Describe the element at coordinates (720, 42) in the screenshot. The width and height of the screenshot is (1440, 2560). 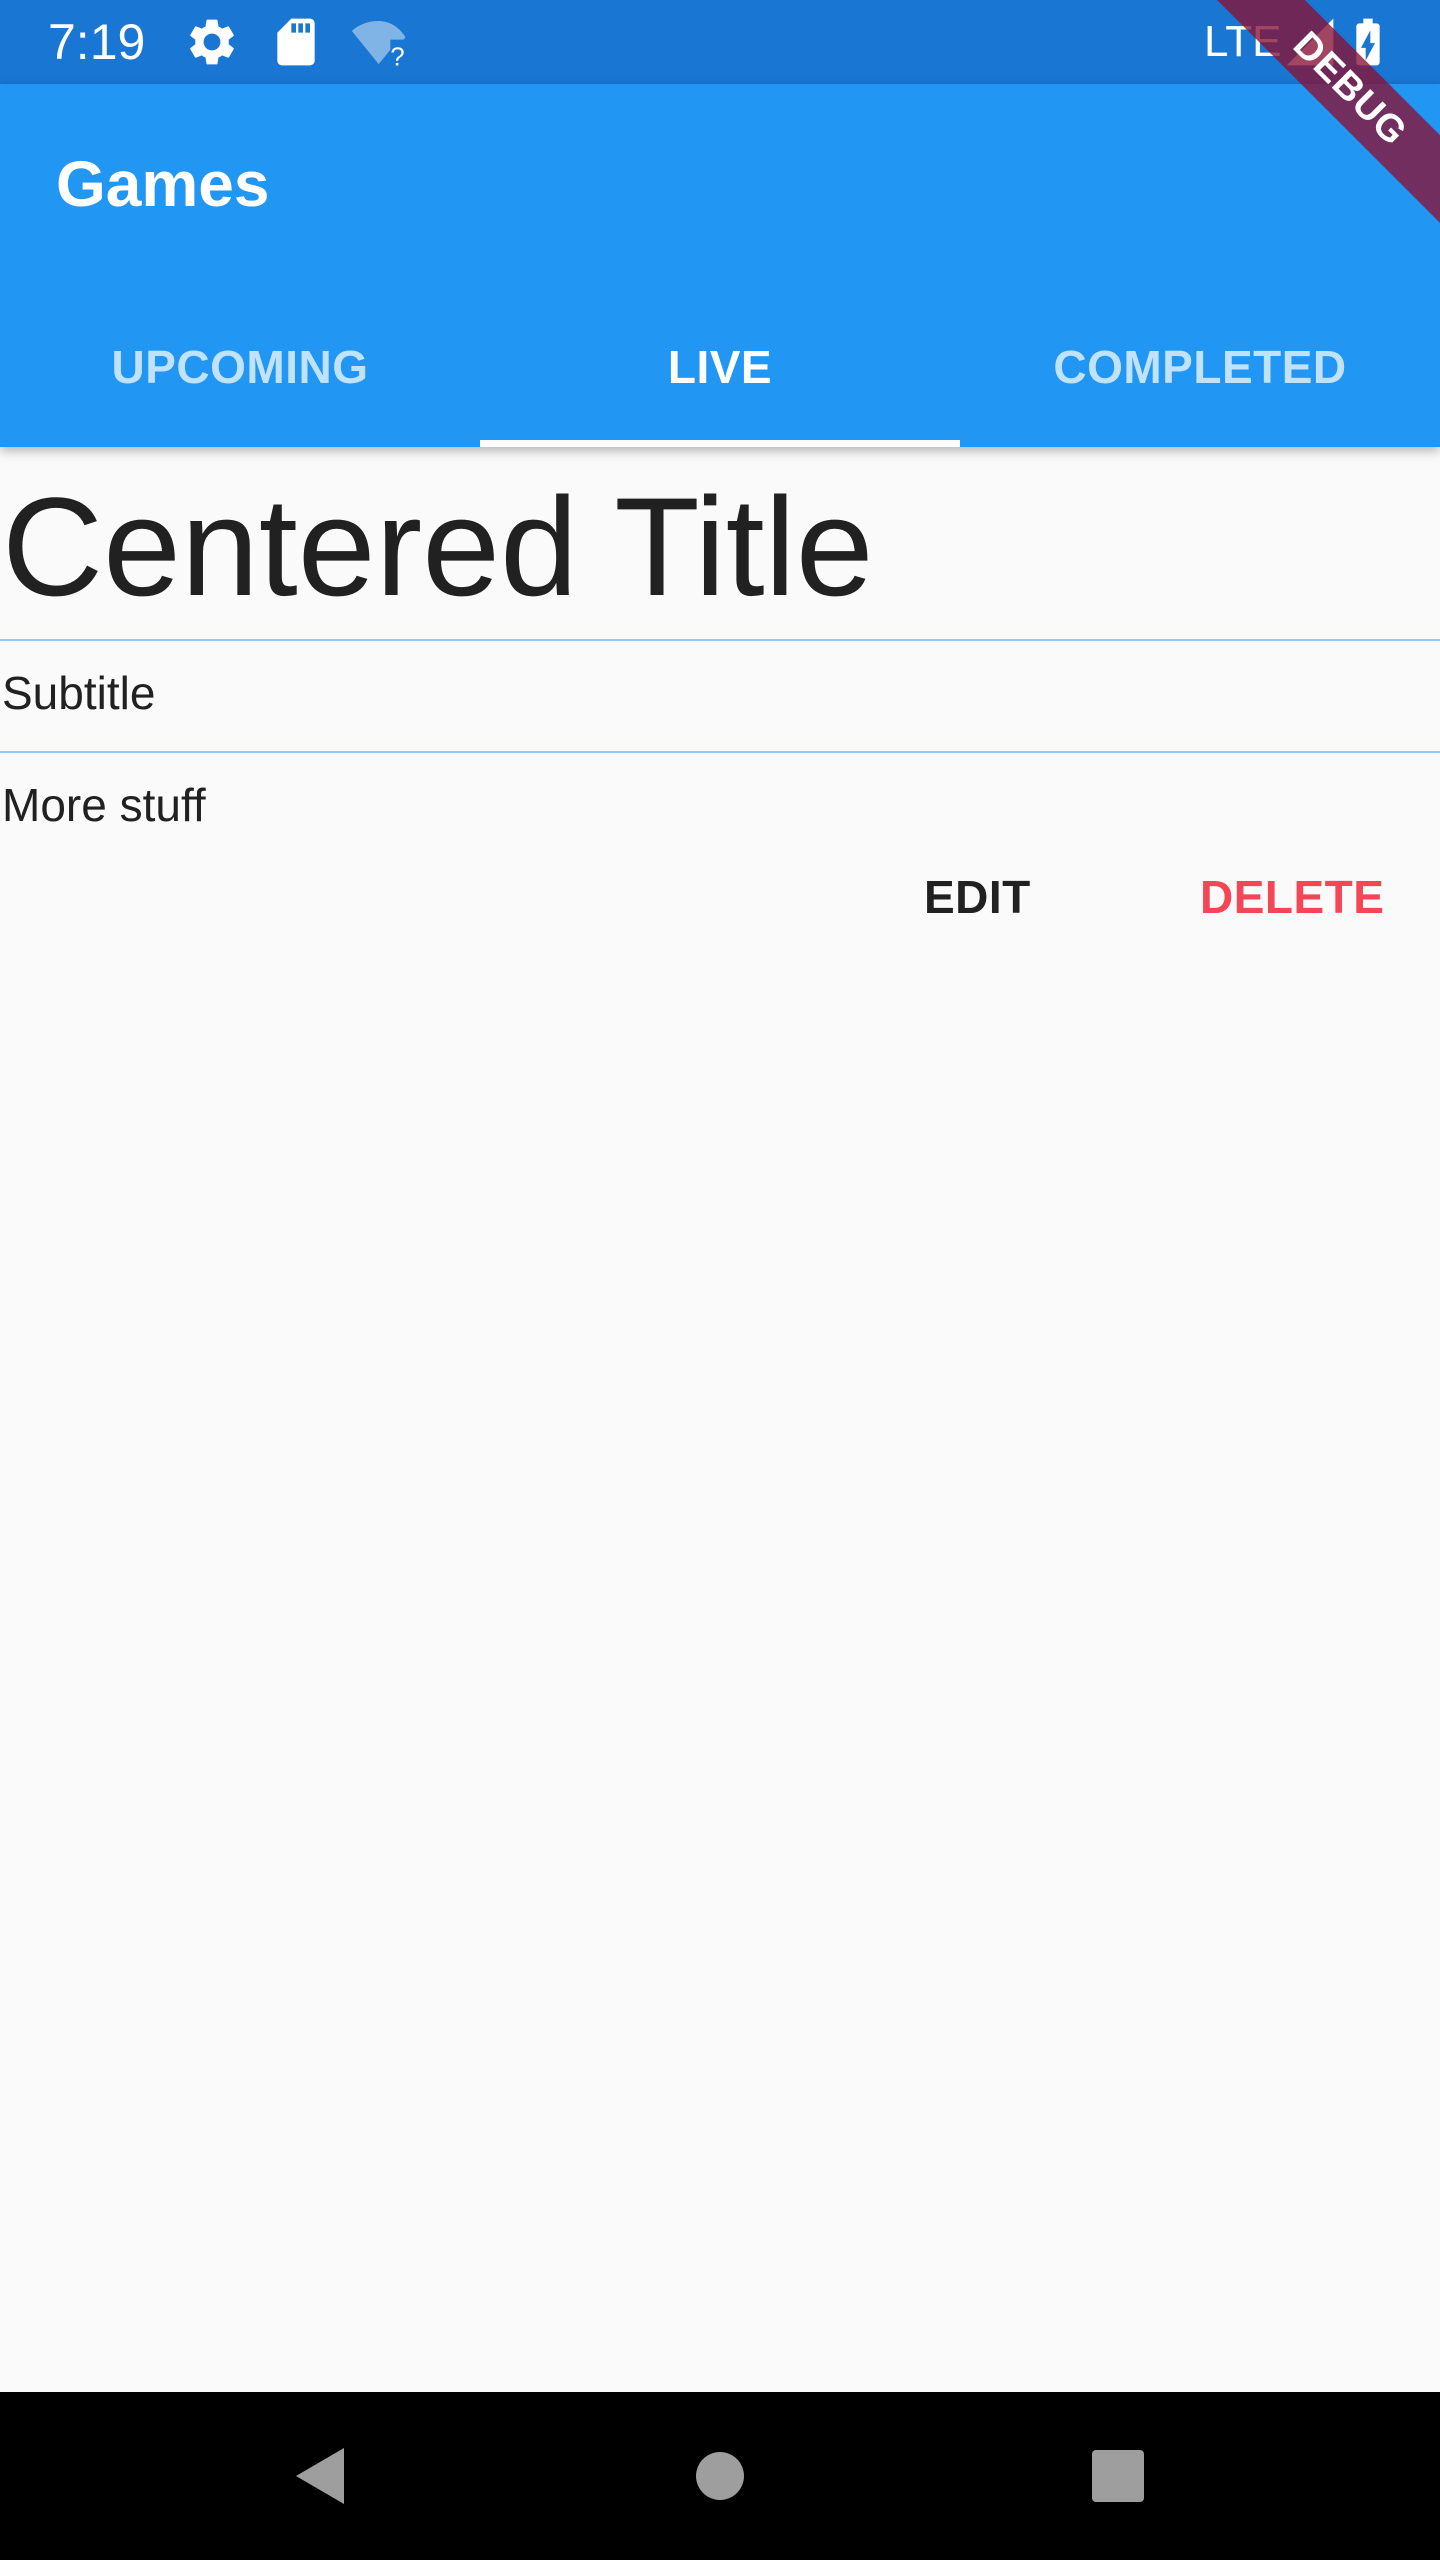
I see `status-bar: 7:19 ? LTE` at that location.